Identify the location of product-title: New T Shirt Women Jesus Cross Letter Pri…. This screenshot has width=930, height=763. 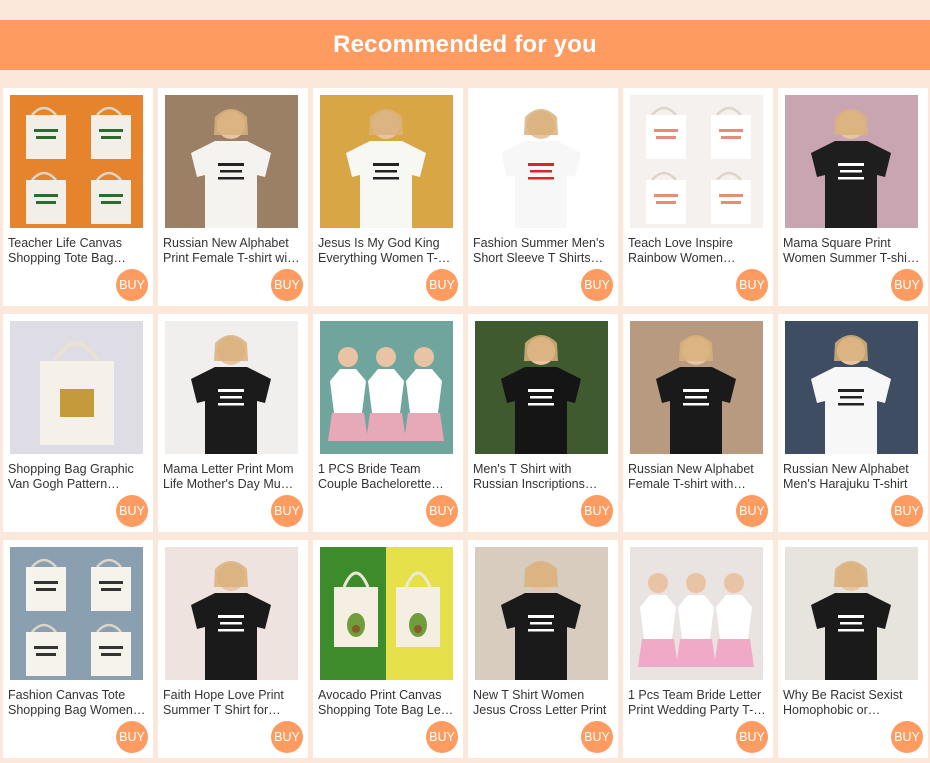
(542, 703).